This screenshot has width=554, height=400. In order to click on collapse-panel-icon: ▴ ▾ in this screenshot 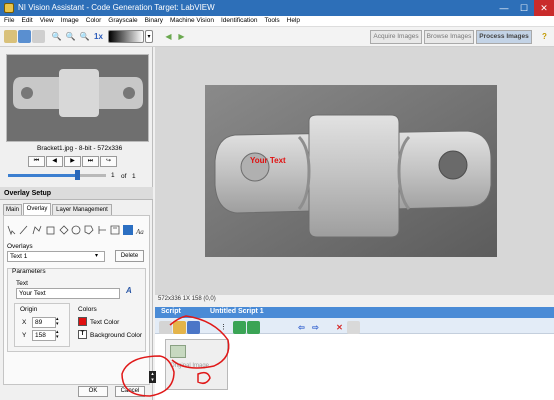, I will do `click(152, 377)`.